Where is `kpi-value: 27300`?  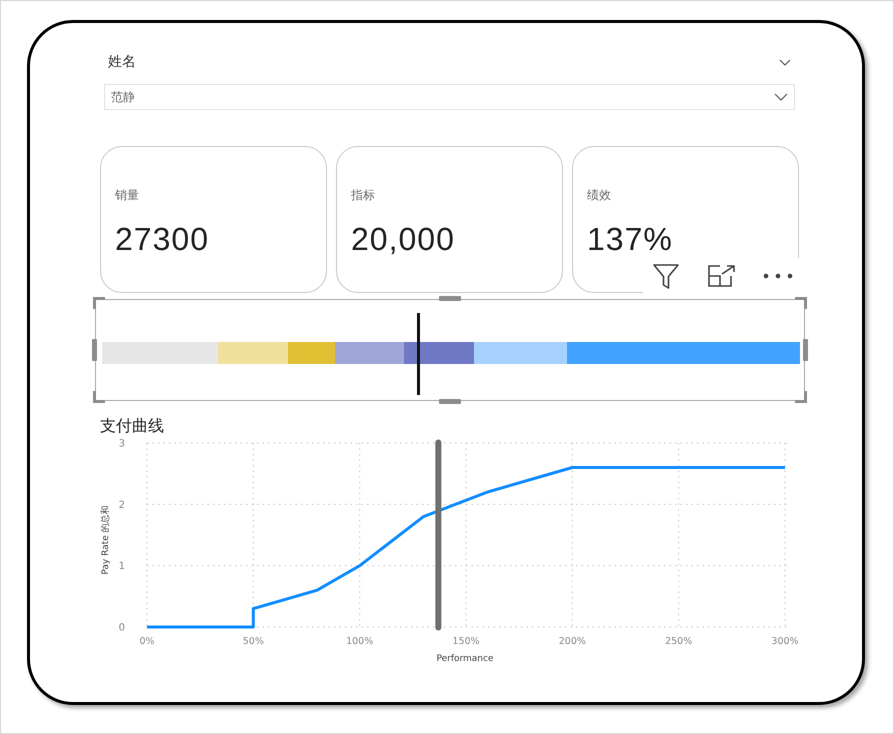 kpi-value: 27300 is located at coordinates (162, 239).